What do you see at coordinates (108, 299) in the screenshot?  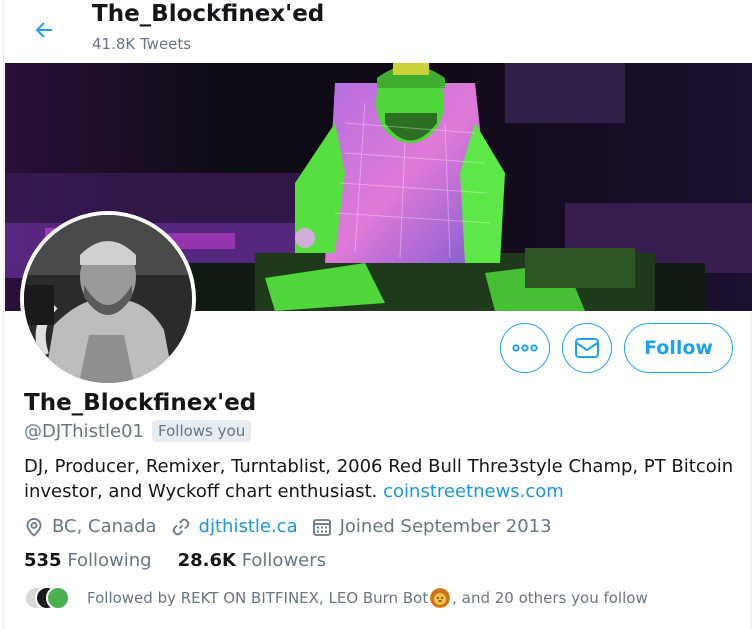 I see `profile-avatar` at bounding box center [108, 299].